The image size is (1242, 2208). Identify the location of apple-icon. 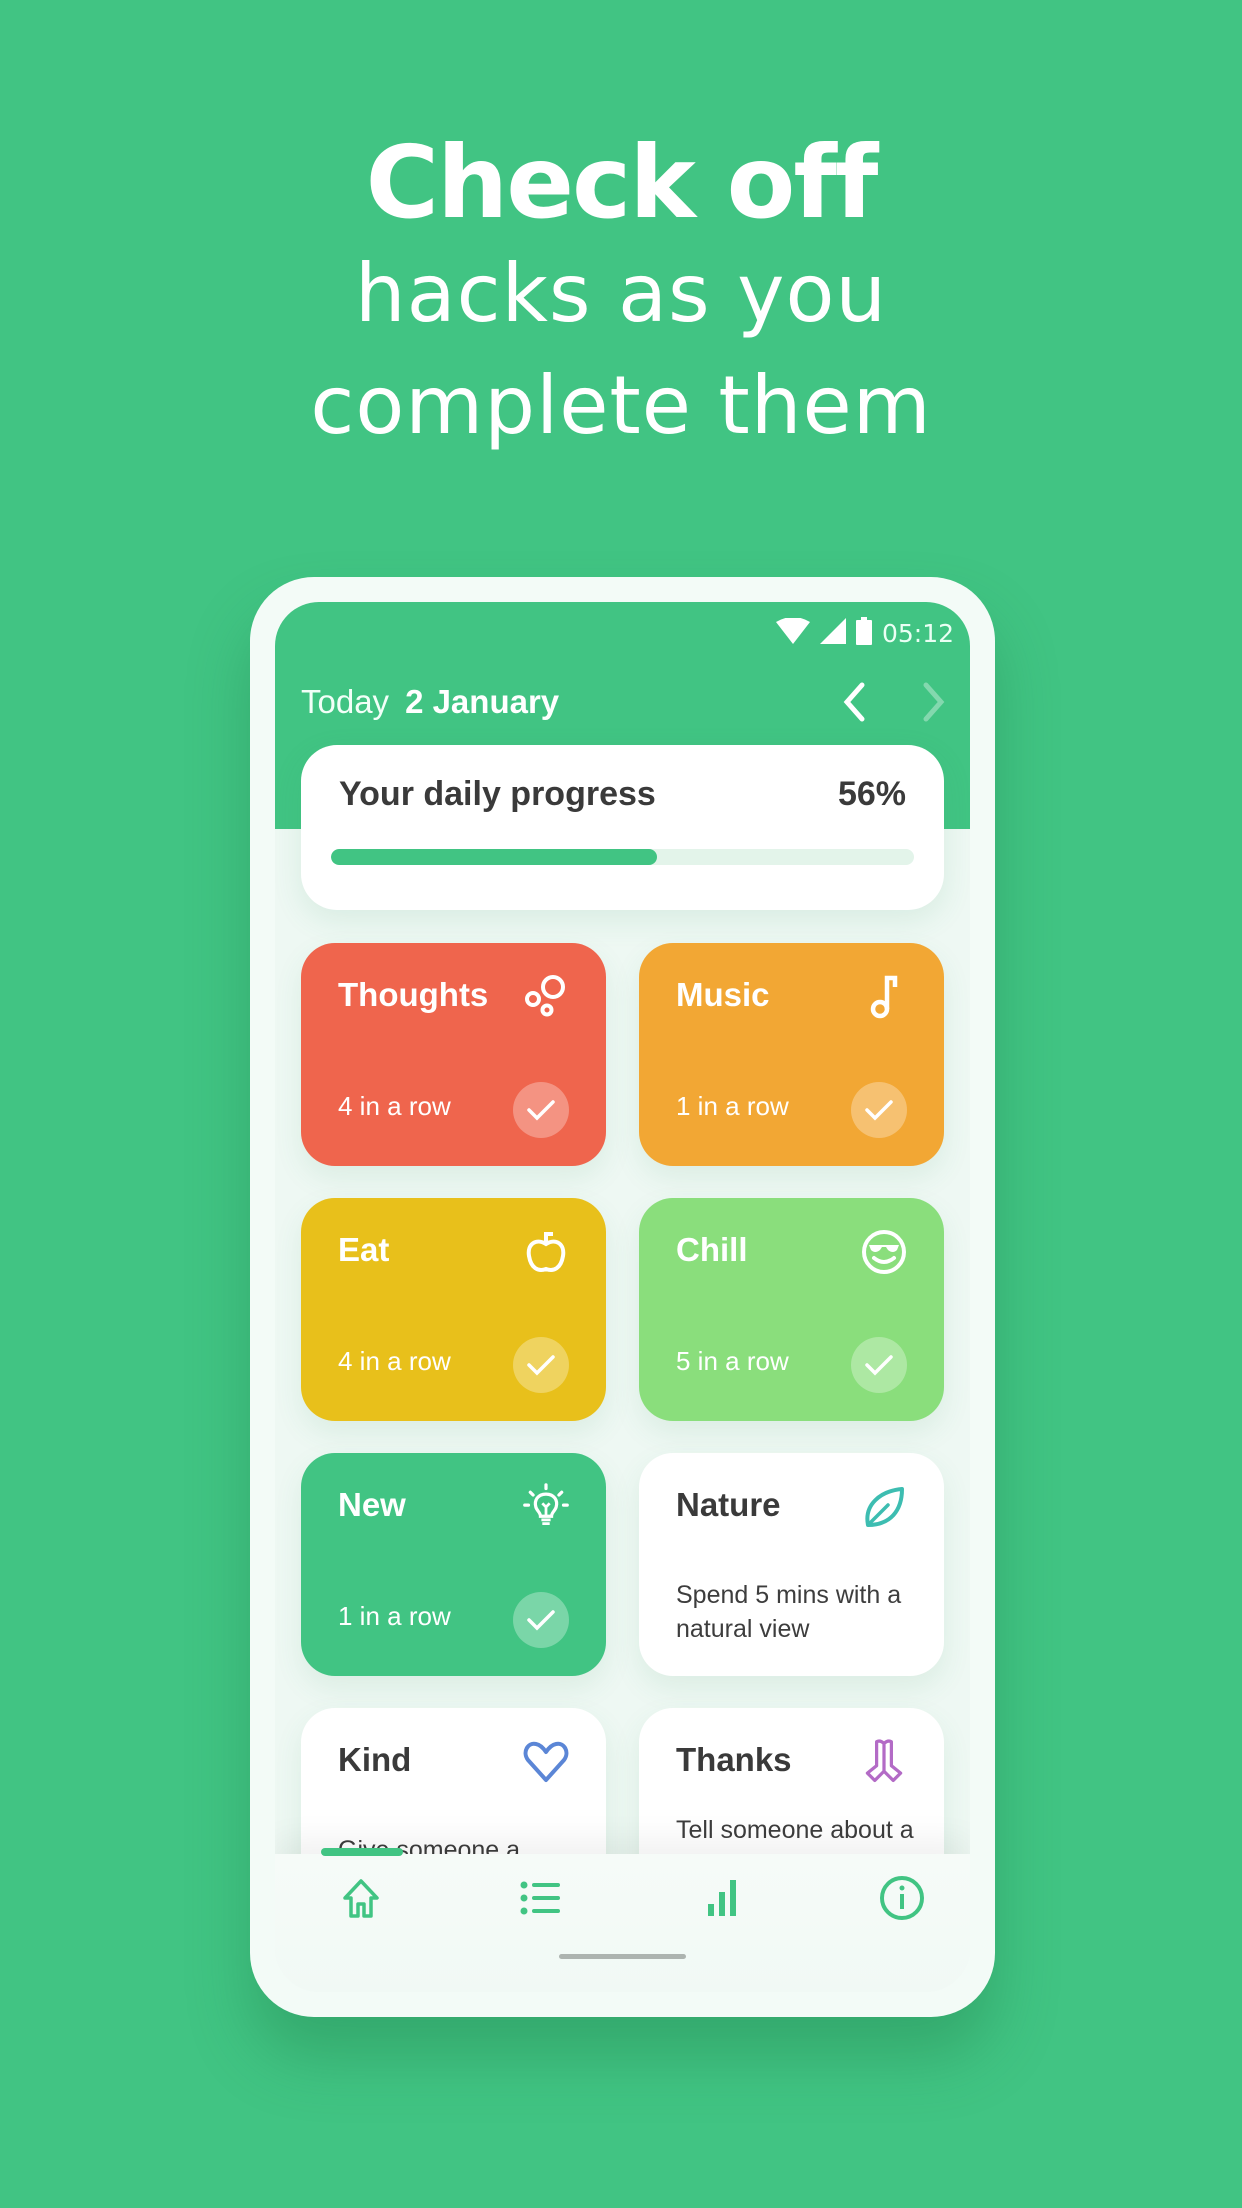
(546, 1252).